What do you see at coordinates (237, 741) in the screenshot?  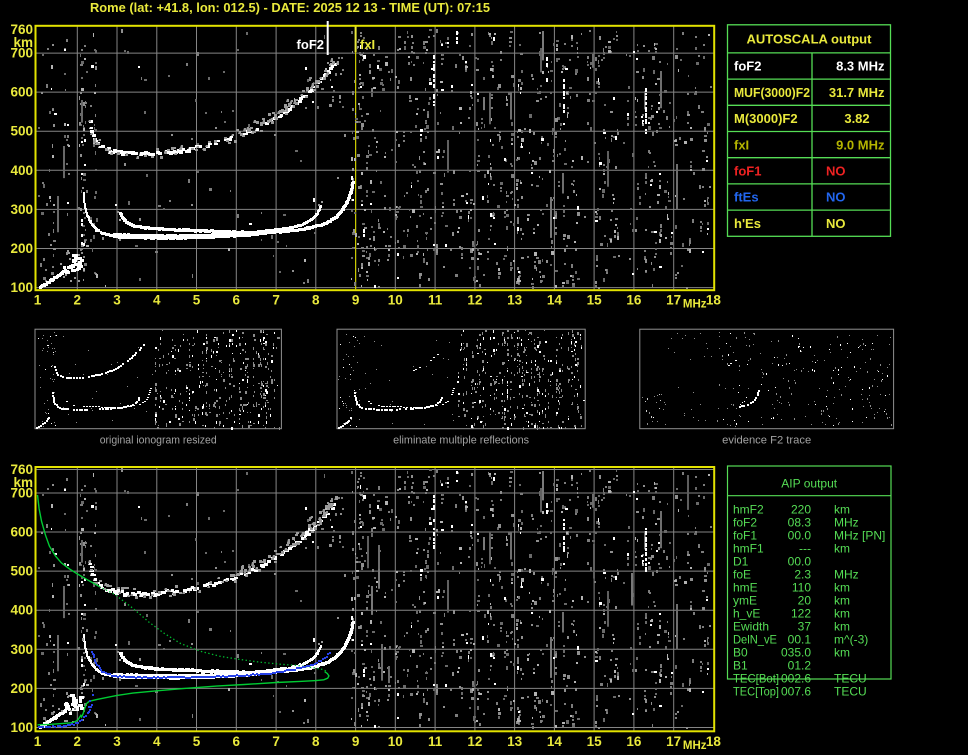 I see `svg-text: 6` at bounding box center [237, 741].